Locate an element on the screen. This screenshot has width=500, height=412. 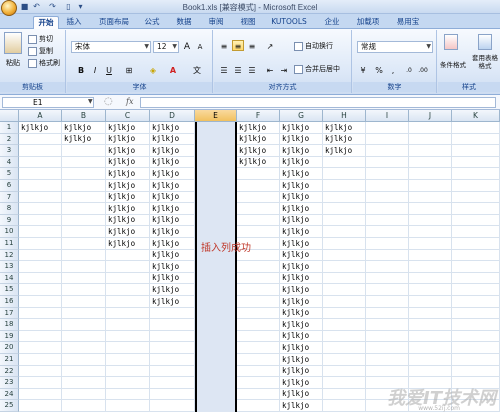
cell-h3: kjlkjo is located at coordinates (338, 151).